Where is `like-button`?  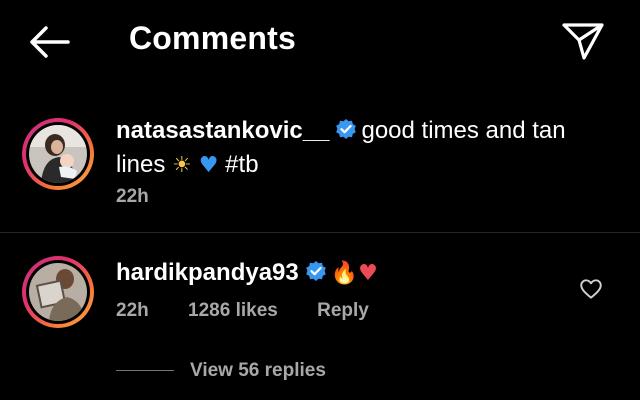
like-button is located at coordinates (591, 289).